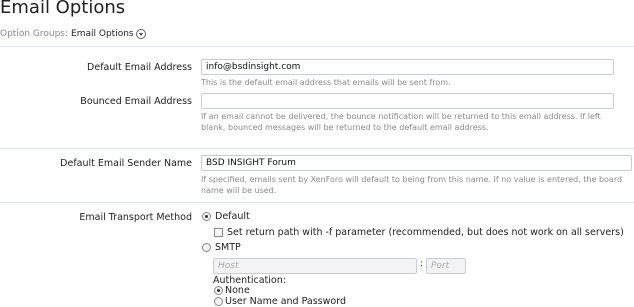  What do you see at coordinates (232, 216) in the screenshot?
I see `transport-default-label: Default` at bounding box center [232, 216].